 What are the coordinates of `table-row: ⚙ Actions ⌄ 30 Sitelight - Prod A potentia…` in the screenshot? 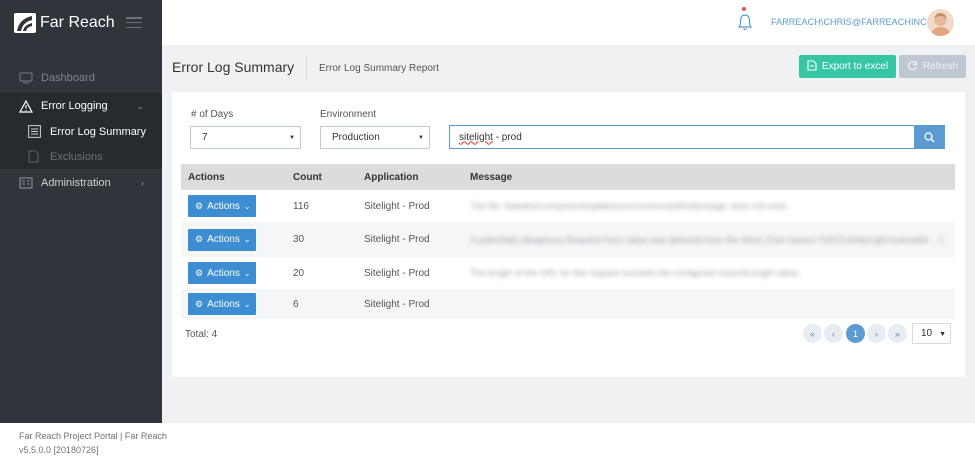 It's located at (568, 239).